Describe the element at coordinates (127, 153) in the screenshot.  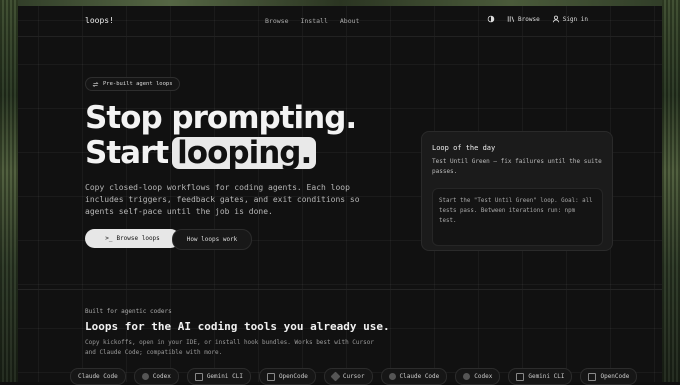
I see `hero-title-start: Start` at that location.